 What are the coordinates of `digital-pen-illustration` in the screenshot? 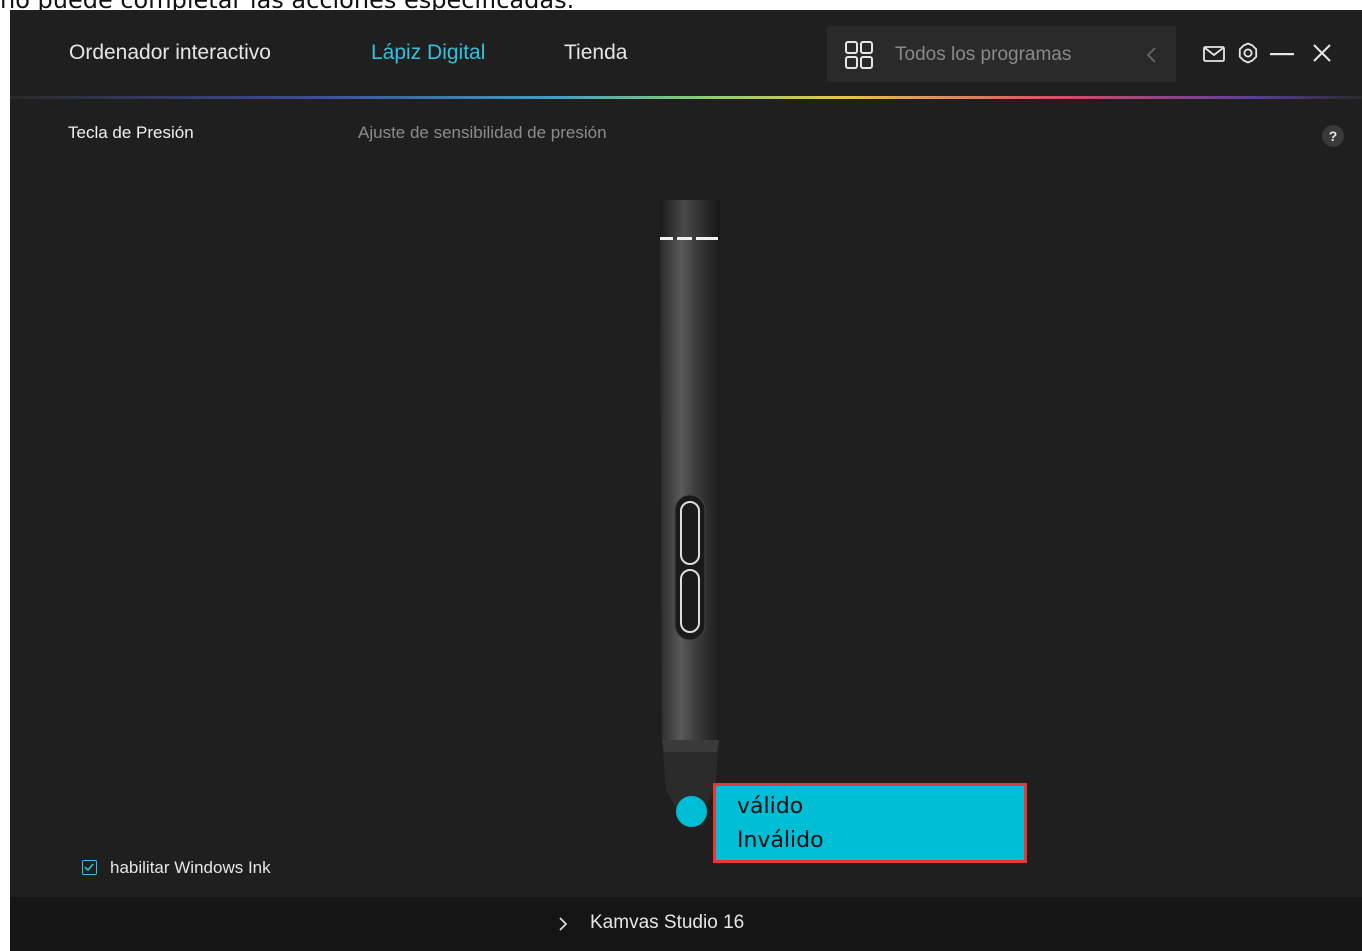 It's located at (690, 506).